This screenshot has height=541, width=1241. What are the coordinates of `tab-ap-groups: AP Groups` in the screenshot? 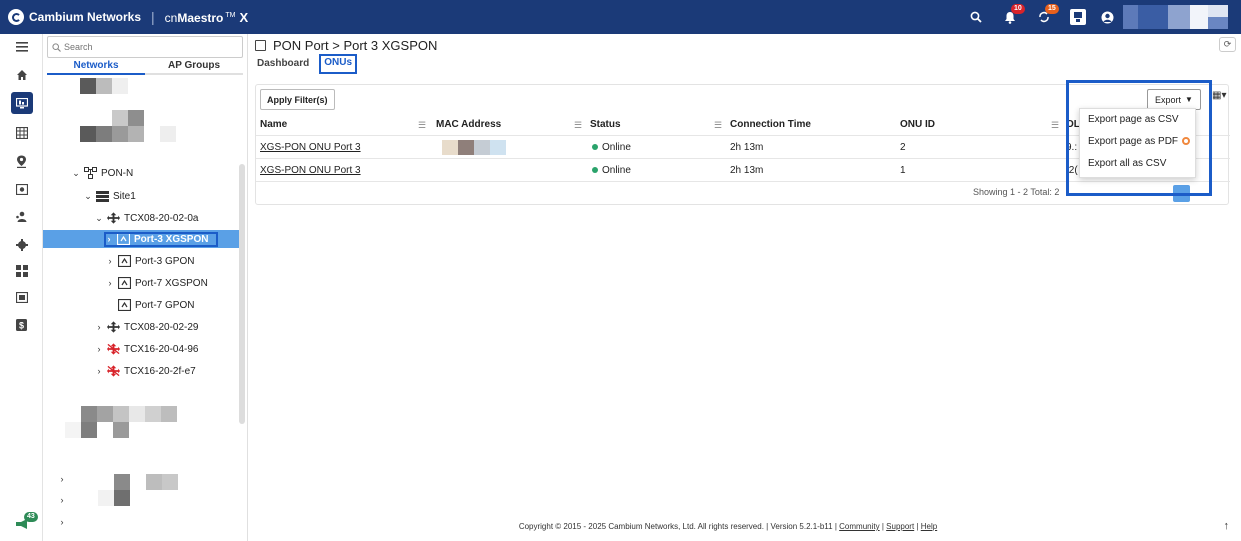 It's located at (194, 67).